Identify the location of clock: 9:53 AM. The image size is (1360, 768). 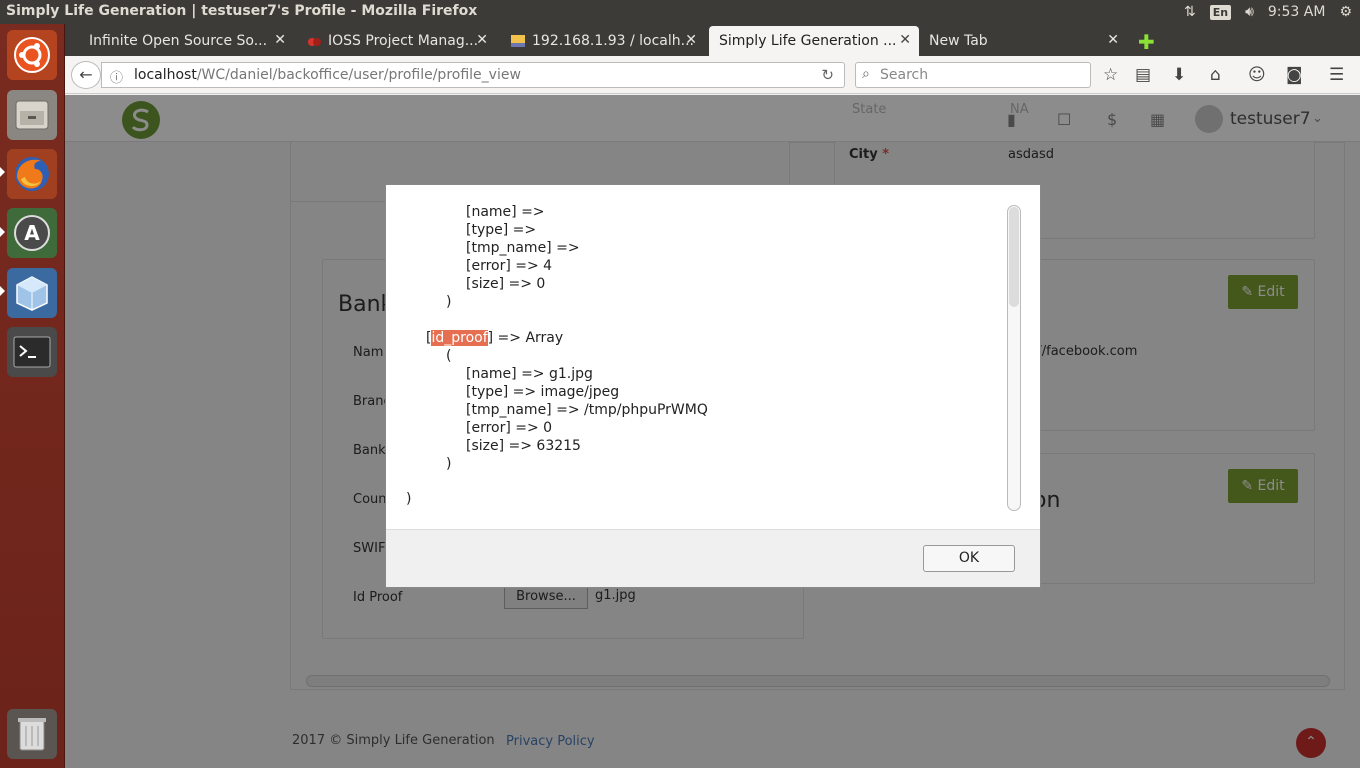
(1297, 12).